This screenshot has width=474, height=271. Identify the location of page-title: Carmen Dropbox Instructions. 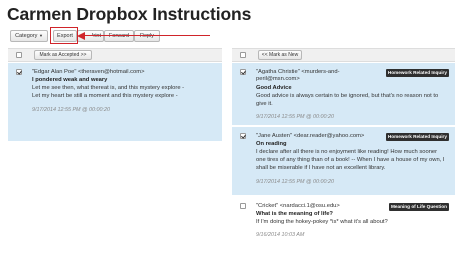
(129, 14).